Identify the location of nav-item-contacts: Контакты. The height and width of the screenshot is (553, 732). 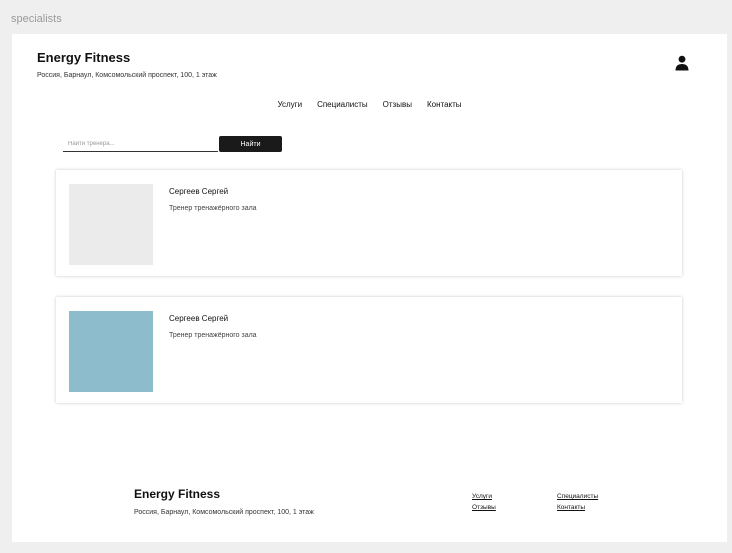
(444, 104).